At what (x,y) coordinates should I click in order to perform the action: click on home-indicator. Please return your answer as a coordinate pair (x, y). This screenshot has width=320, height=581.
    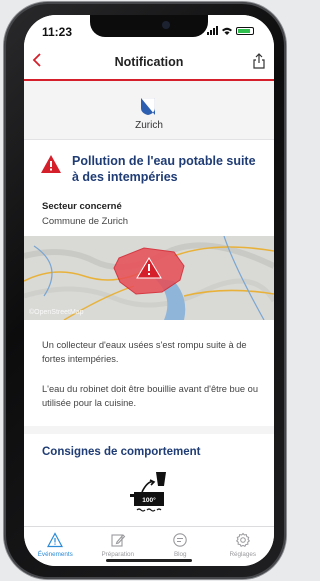
    Looking at the image, I should click on (149, 560).